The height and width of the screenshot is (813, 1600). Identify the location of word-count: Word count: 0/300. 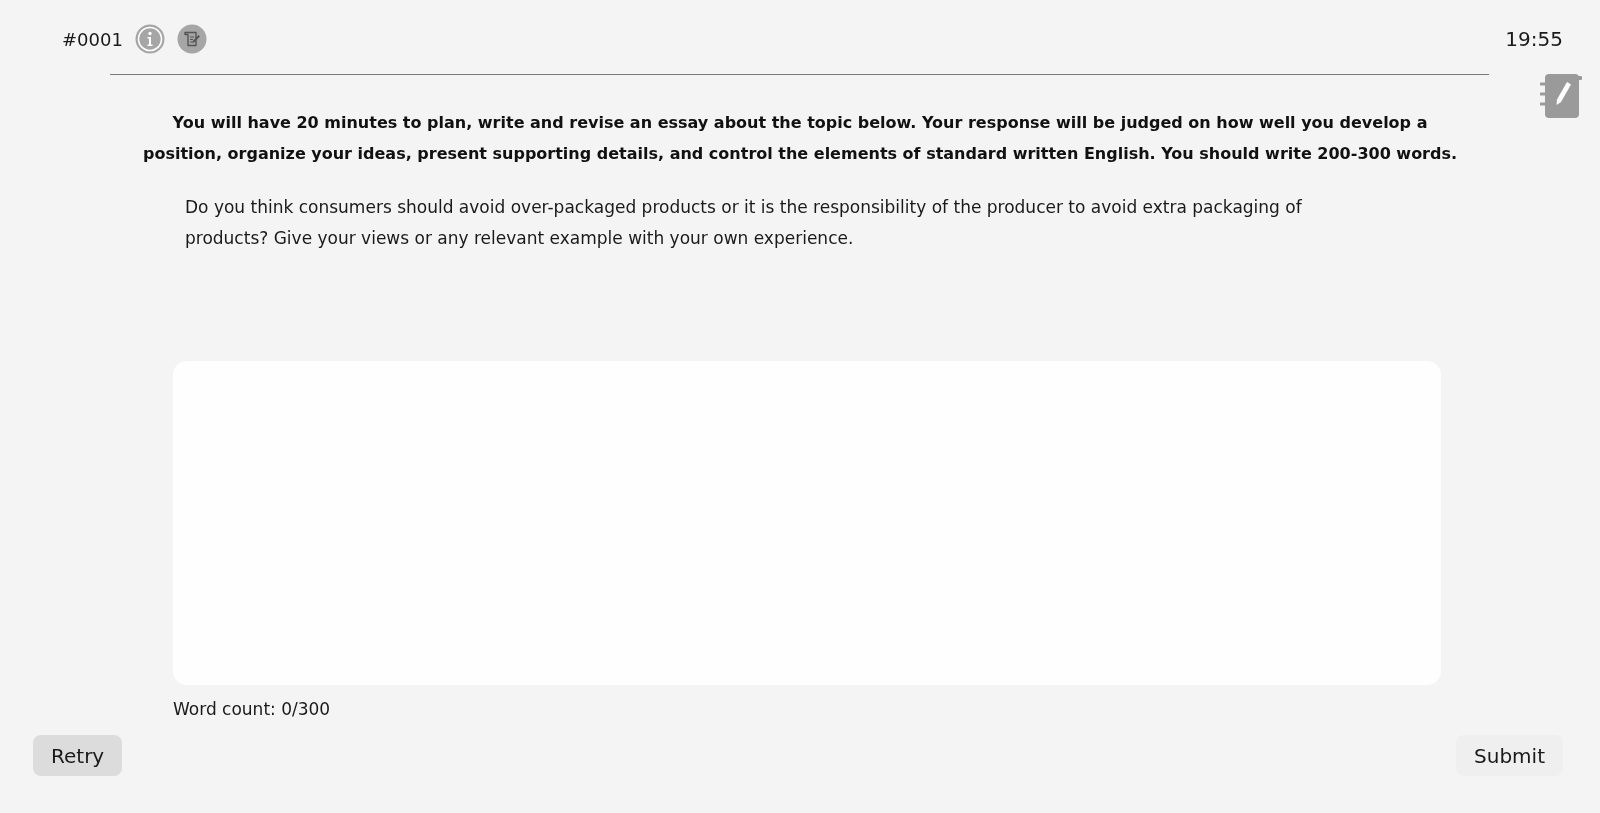
(252, 709).